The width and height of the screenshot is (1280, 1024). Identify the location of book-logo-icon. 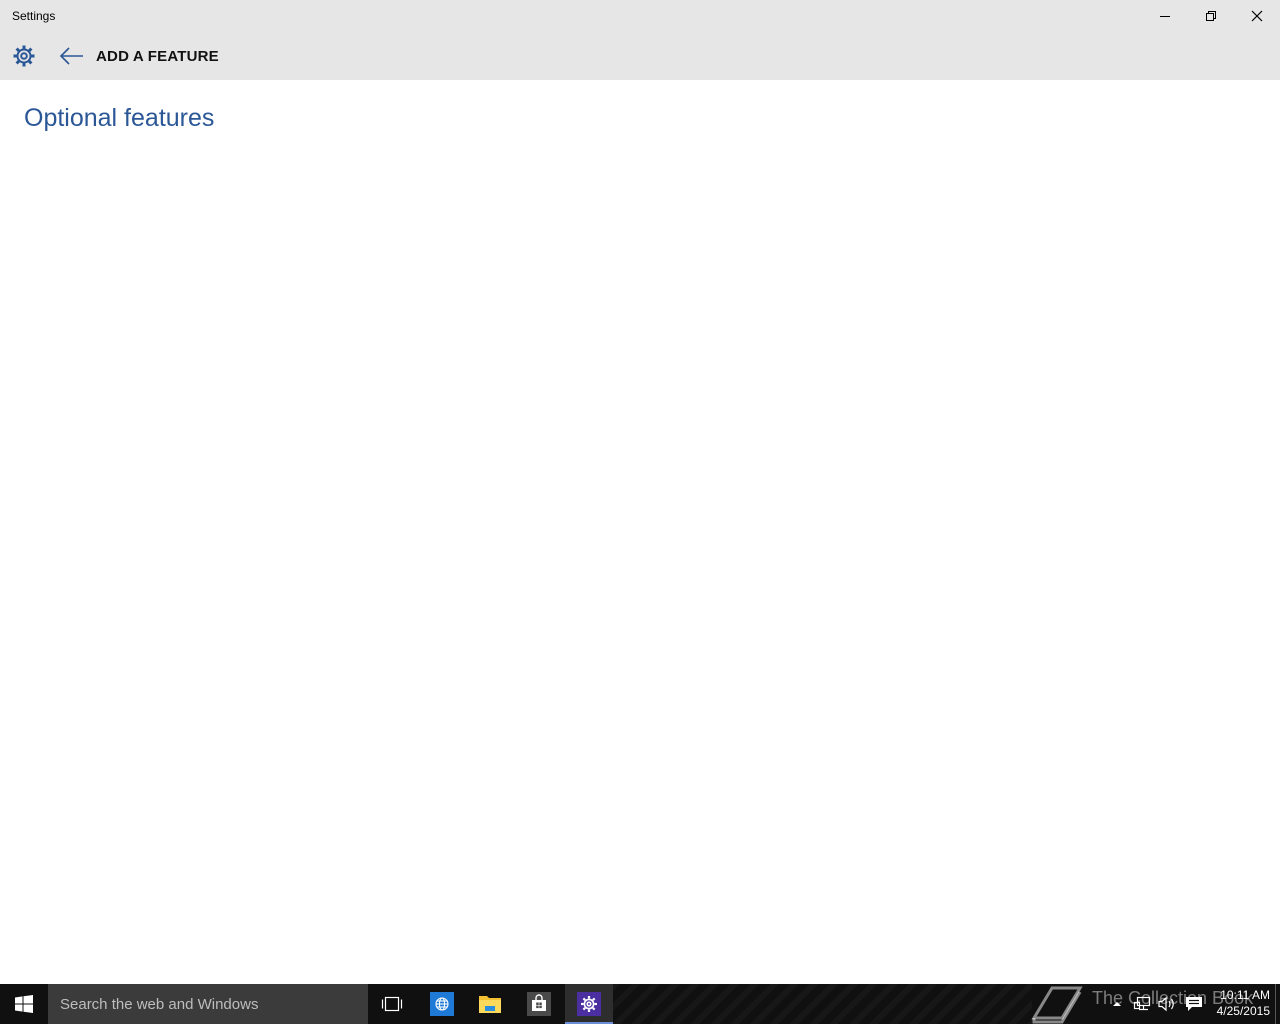
(1057, 1005).